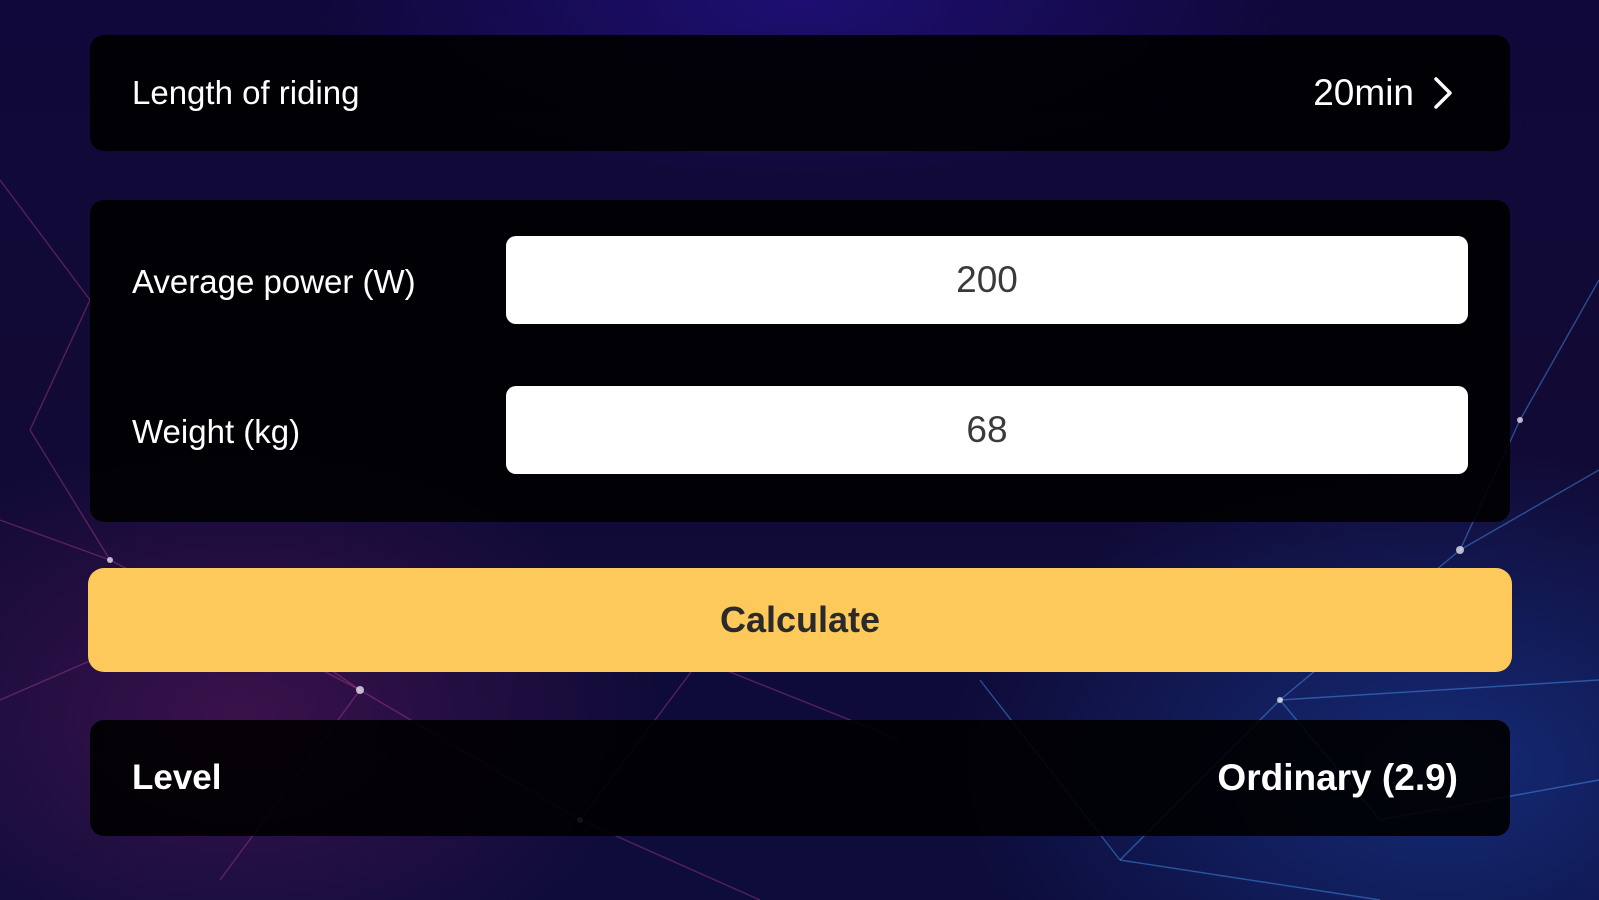 This screenshot has height=900, width=1599. What do you see at coordinates (1443, 93) in the screenshot?
I see `chevron-right-icon` at bounding box center [1443, 93].